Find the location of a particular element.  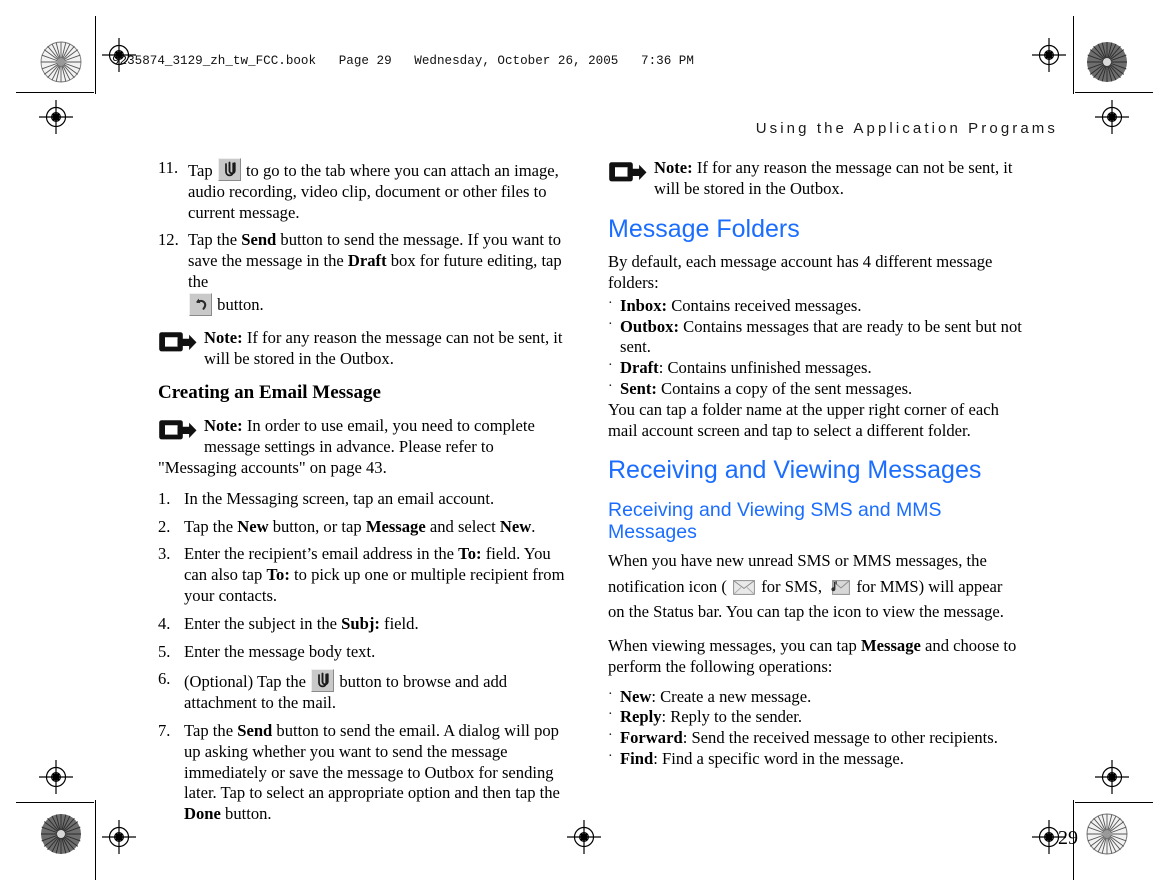

step-number: 2. is located at coordinates (164, 526).